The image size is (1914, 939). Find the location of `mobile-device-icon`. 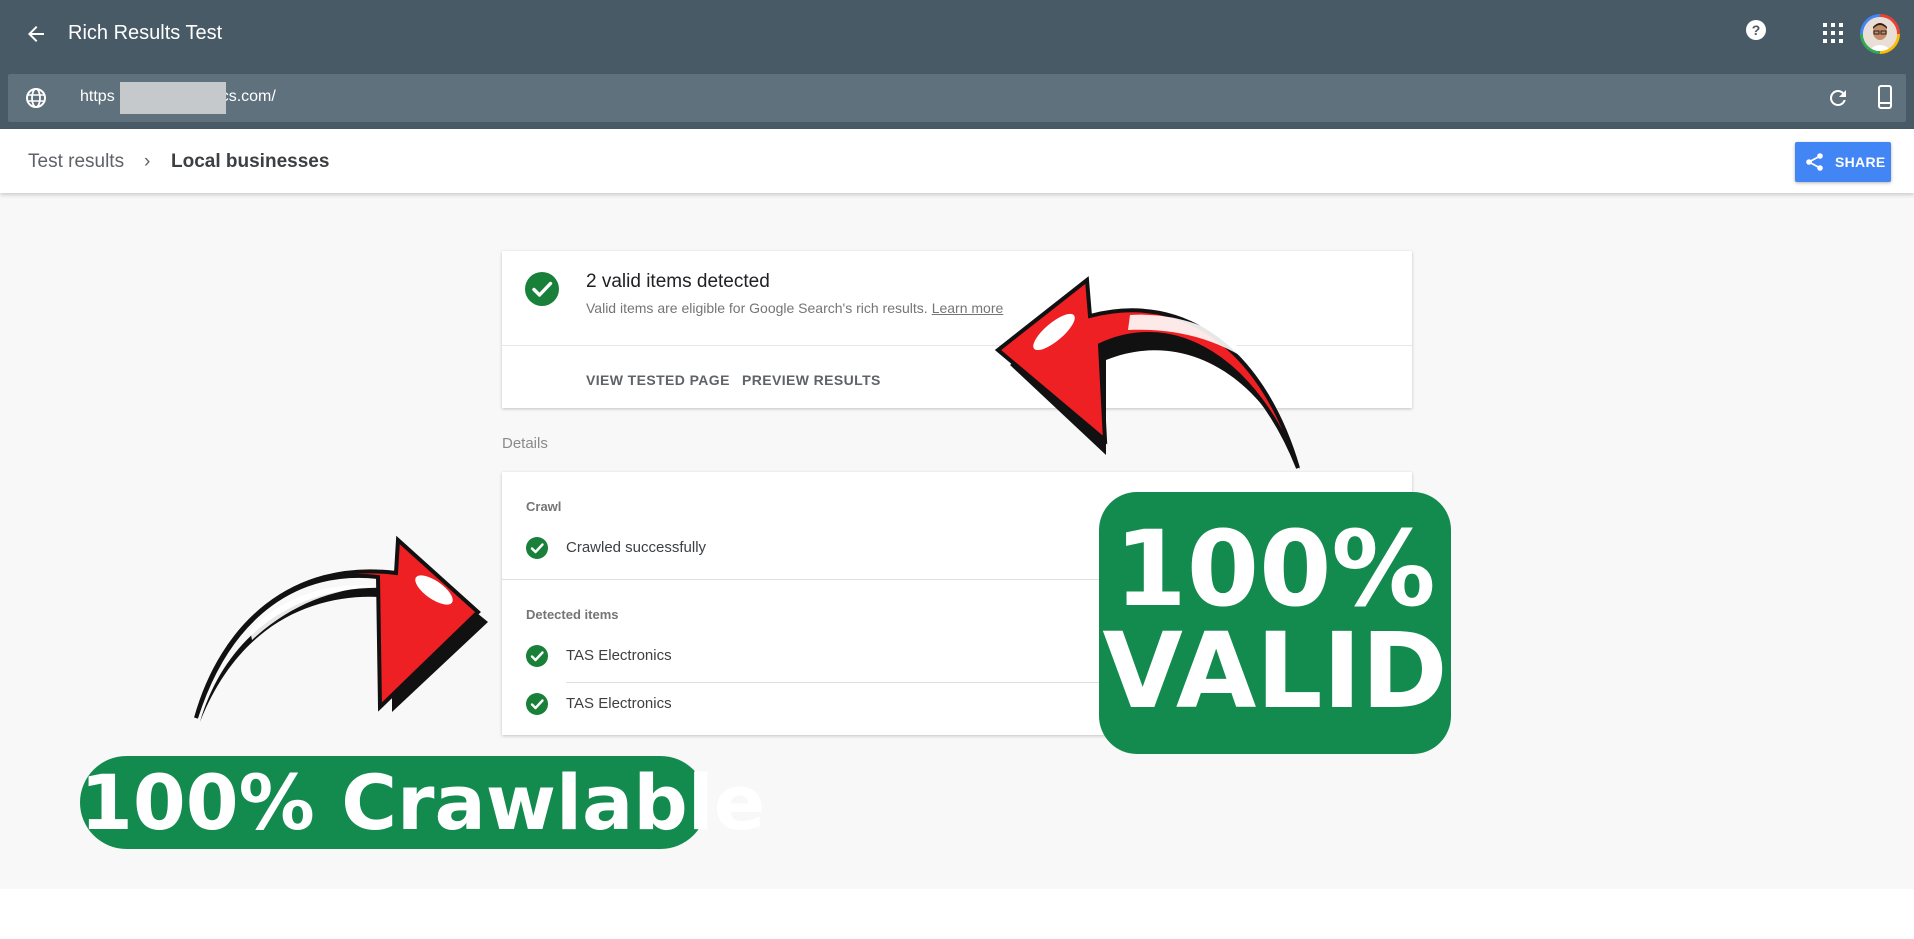

mobile-device-icon is located at coordinates (1885, 97).